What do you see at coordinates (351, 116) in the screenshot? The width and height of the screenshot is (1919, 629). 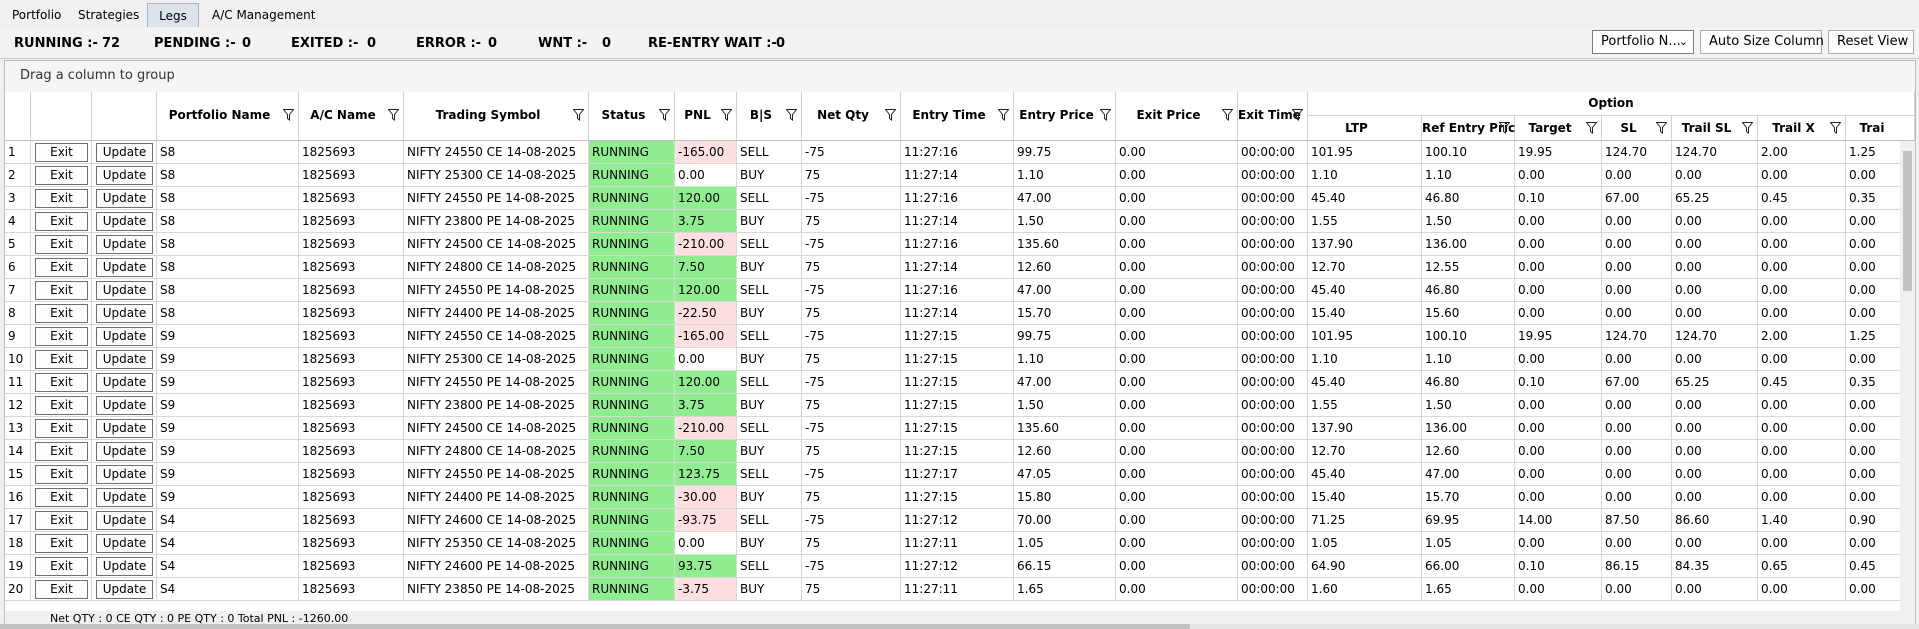 I see `column-header-ac-name: A/C Name` at bounding box center [351, 116].